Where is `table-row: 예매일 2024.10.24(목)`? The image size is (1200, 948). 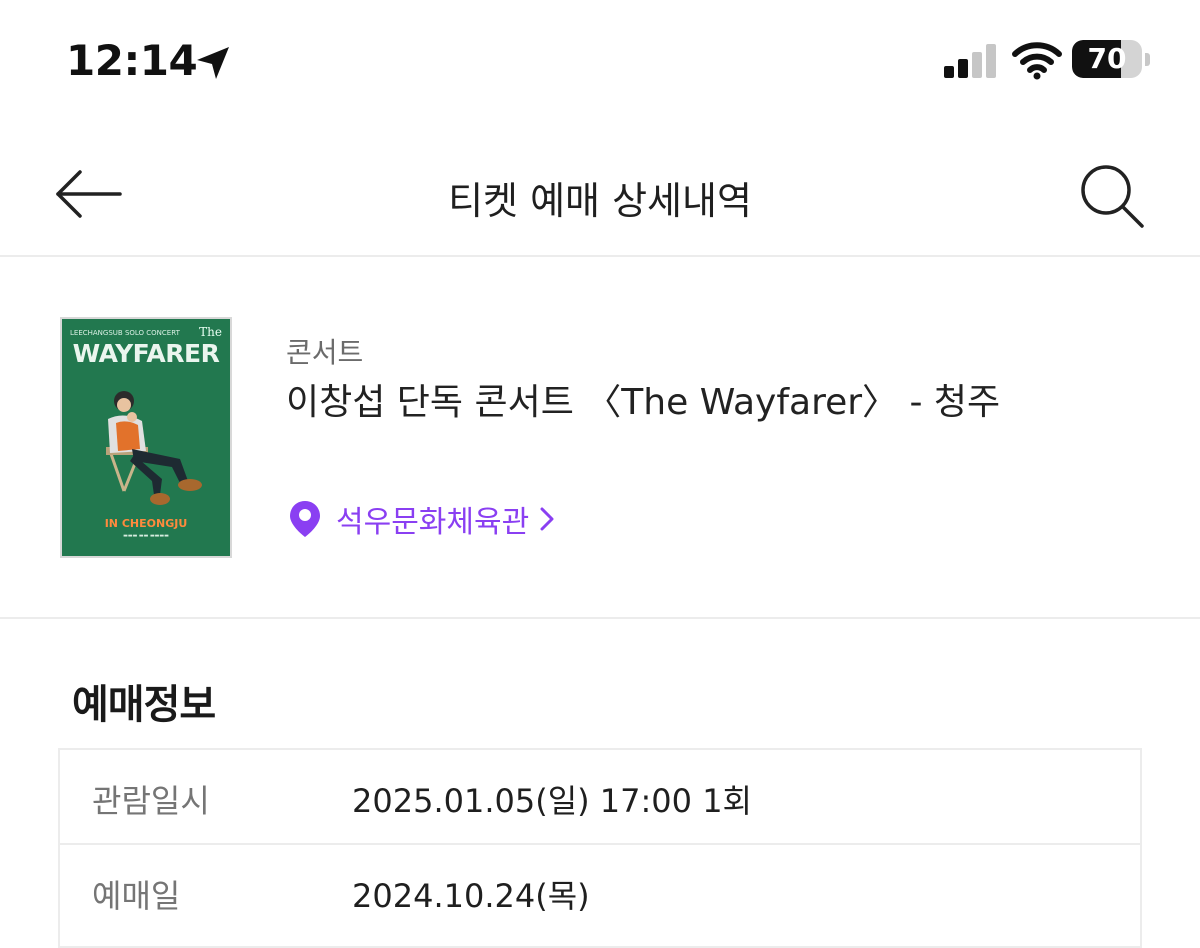
table-row: 예매일 2024.10.24(목) is located at coordinates (600, 892).